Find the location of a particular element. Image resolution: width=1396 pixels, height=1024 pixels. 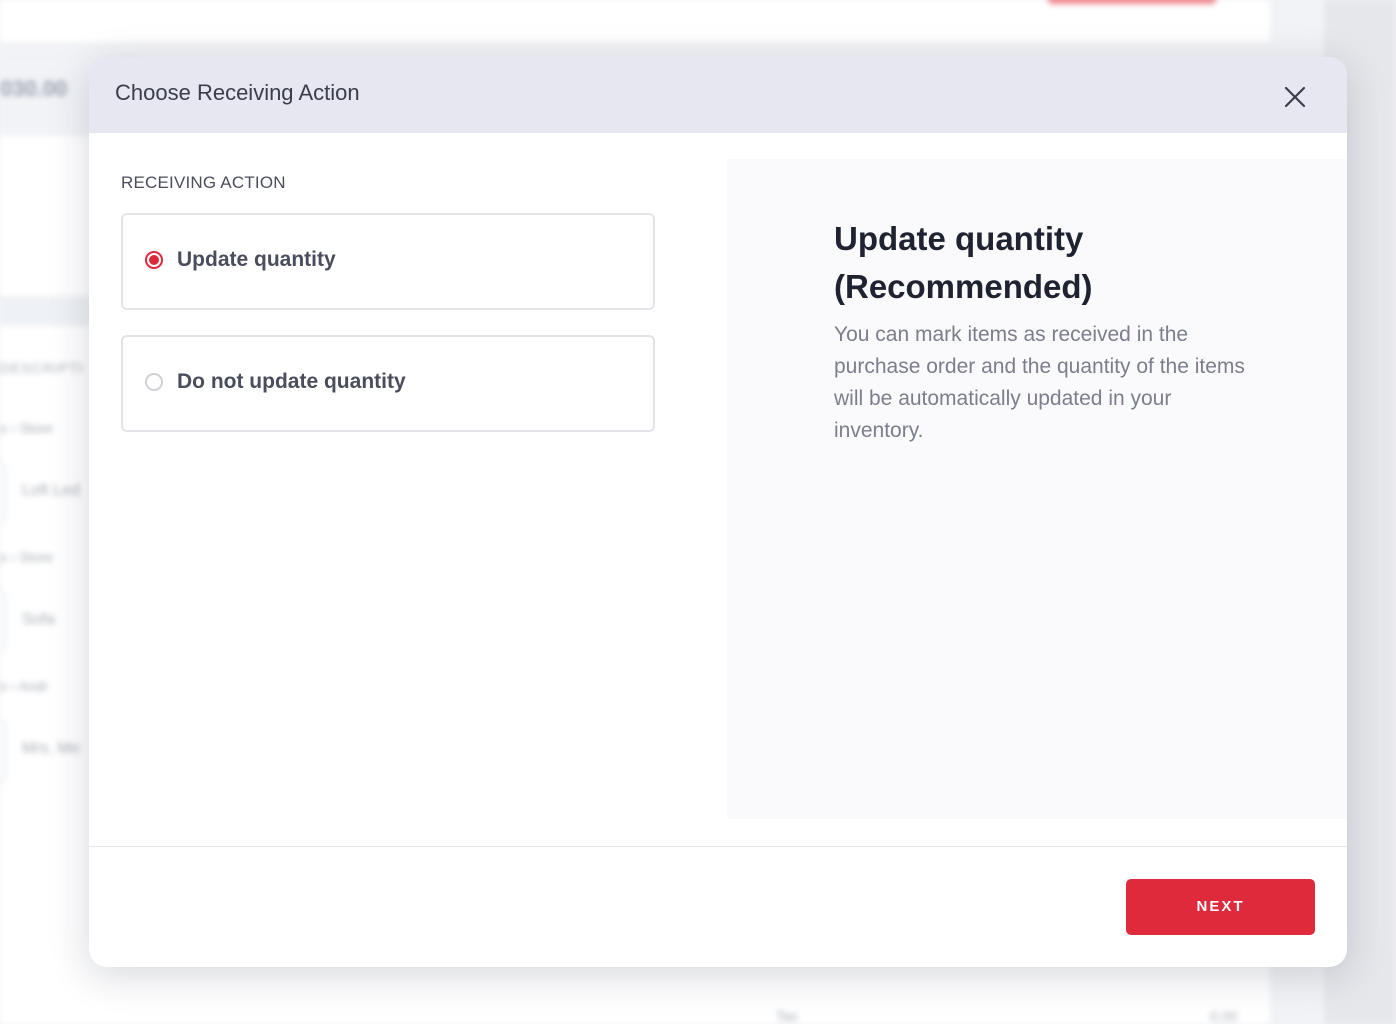

modal-header: Choose Receiving Action is located at coordinates (718, 95).